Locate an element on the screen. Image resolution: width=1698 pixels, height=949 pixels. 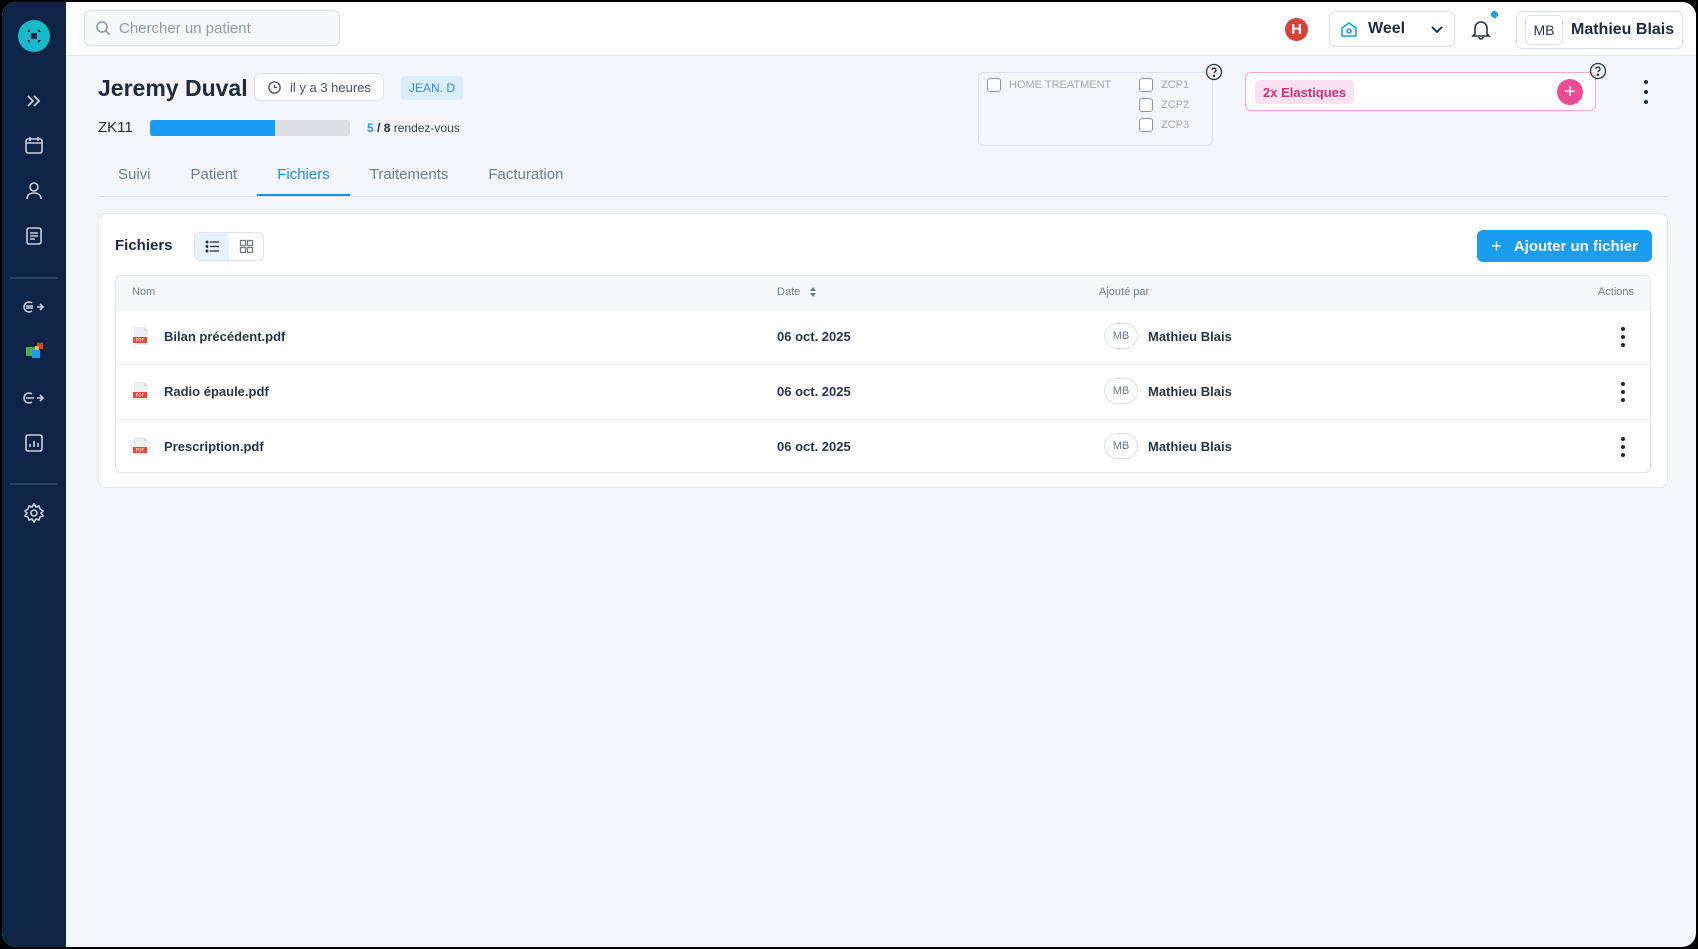
column-header-date: Date is located at coordinates (797, 292).